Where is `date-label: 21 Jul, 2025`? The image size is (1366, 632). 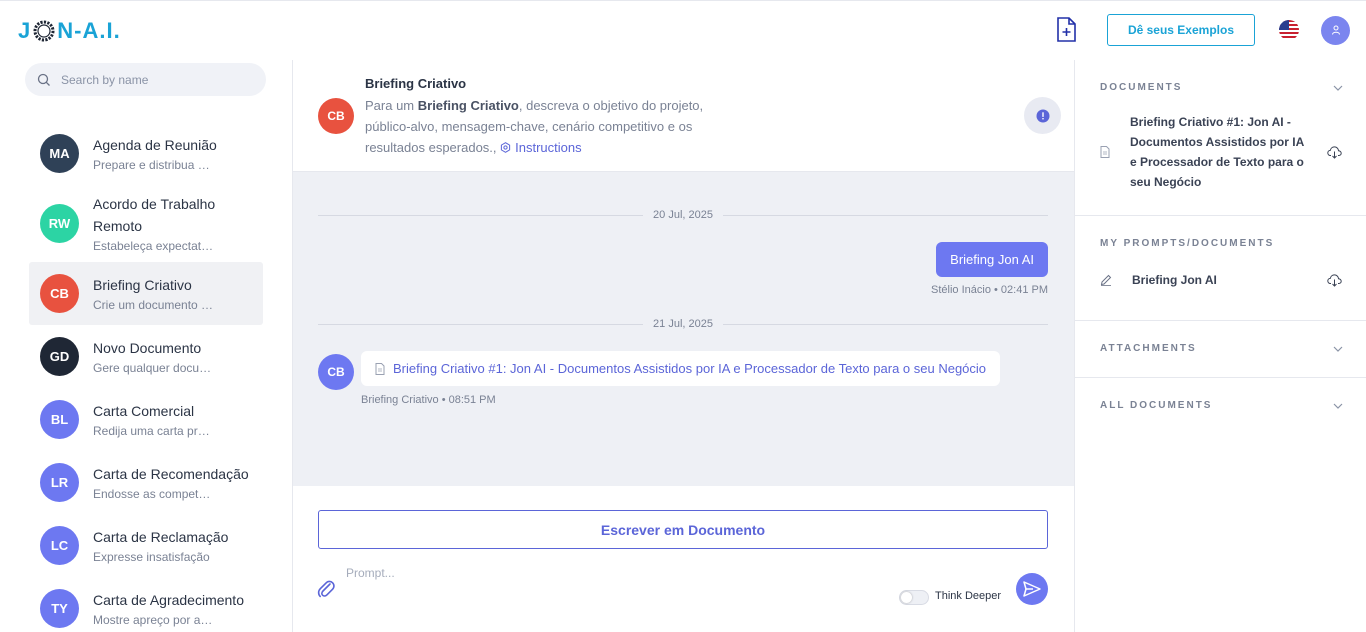 date-label: 21 Jul, 2025 is located at coordinates (683, 324).